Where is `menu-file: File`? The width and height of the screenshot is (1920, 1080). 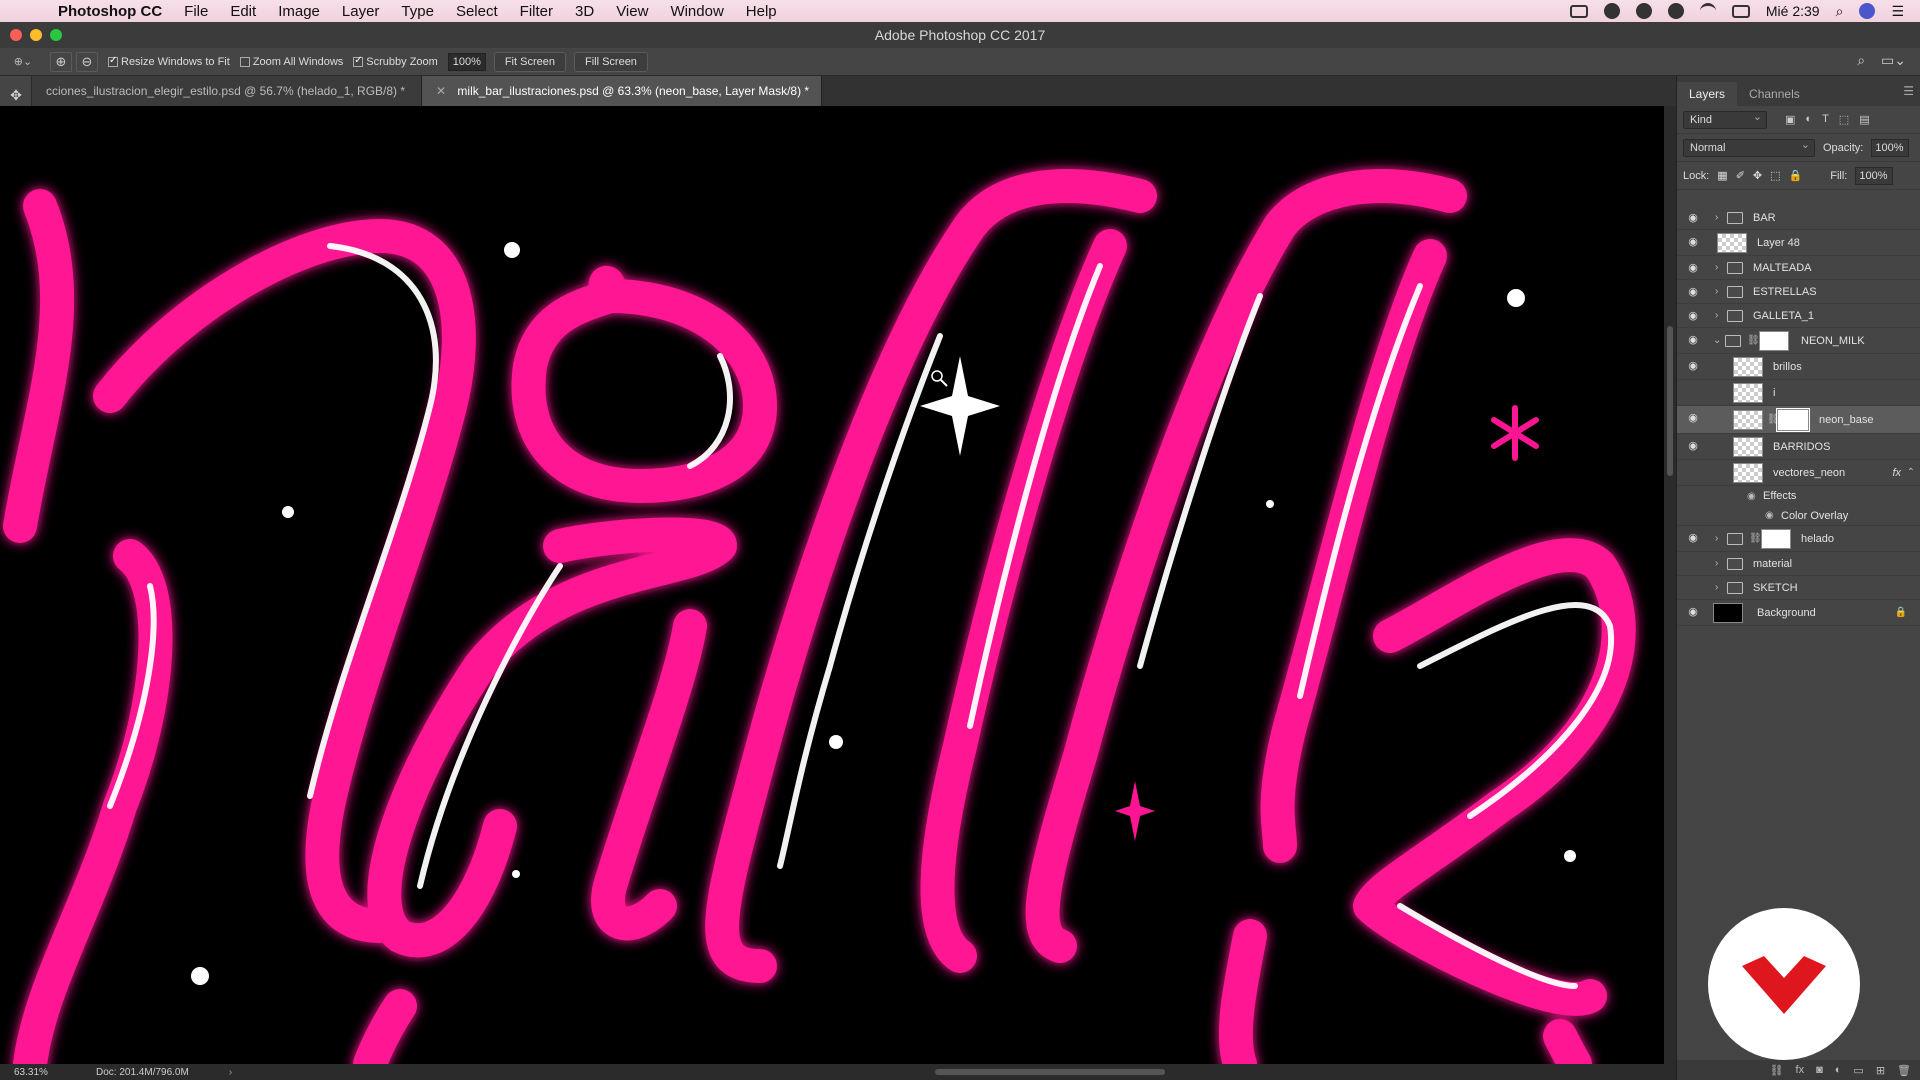
menu-file: File is located at coordinates (196, 11).